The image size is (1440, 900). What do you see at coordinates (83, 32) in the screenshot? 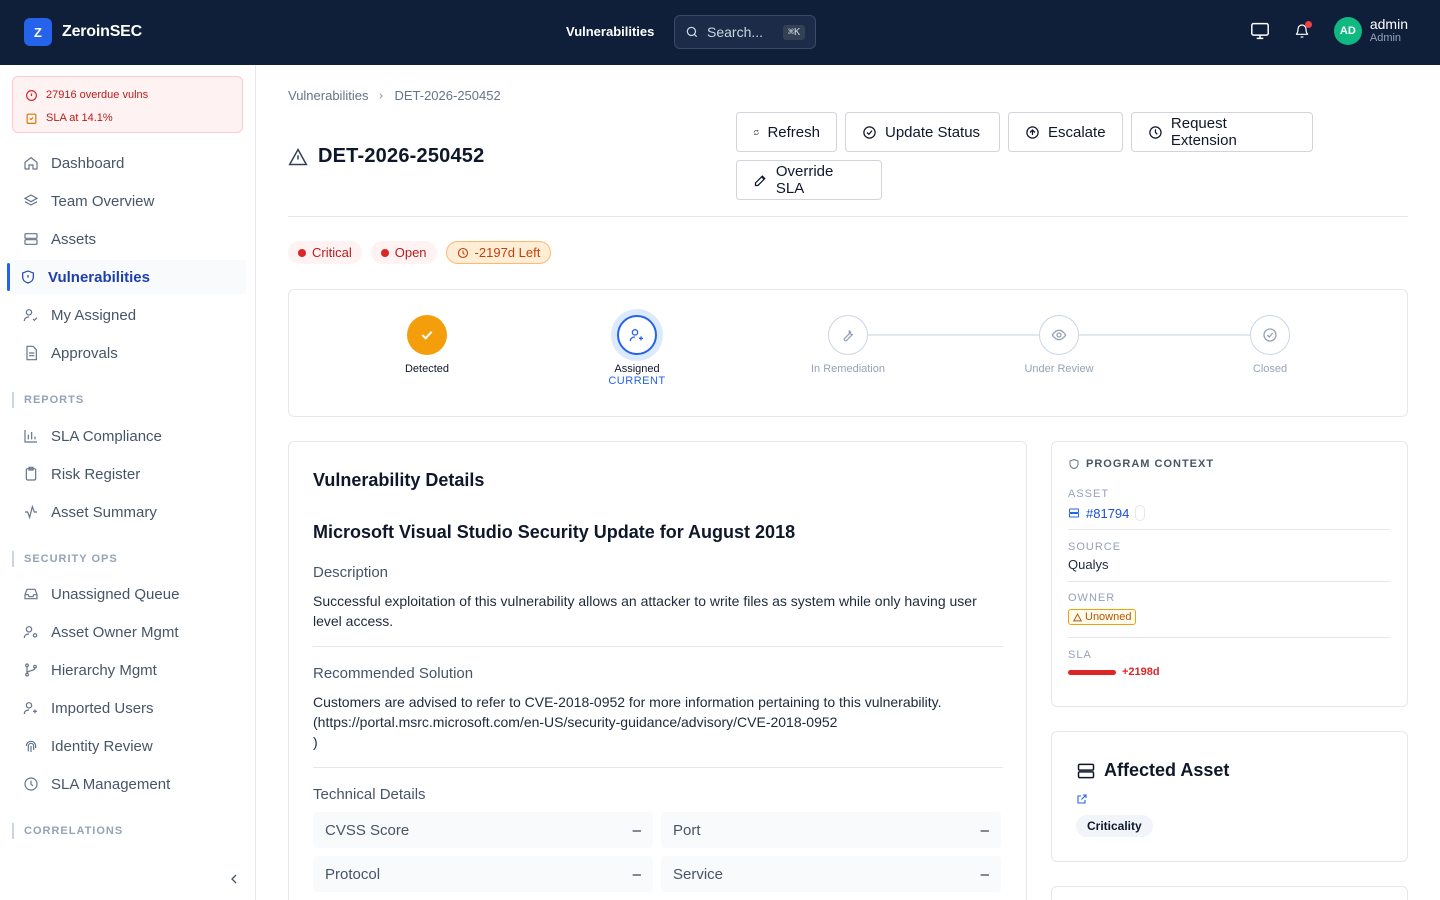
I see `brand: Z ZeroinSEC` at bounding box center [83, 32].